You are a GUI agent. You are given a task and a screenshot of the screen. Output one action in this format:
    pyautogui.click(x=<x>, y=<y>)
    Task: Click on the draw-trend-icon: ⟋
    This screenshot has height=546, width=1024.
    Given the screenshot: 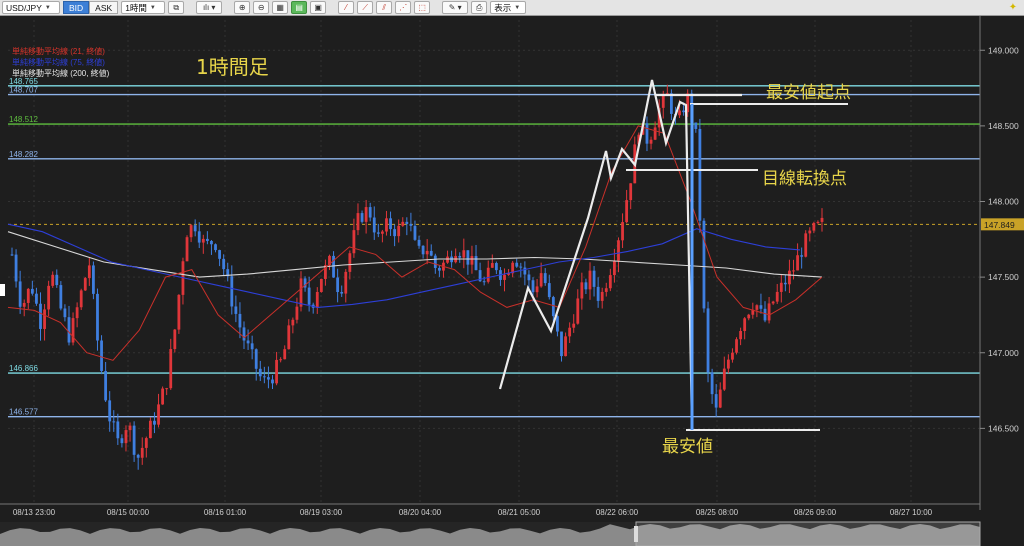 What is the action you would take?
    pyautogui.click(x=365, y=7)
    